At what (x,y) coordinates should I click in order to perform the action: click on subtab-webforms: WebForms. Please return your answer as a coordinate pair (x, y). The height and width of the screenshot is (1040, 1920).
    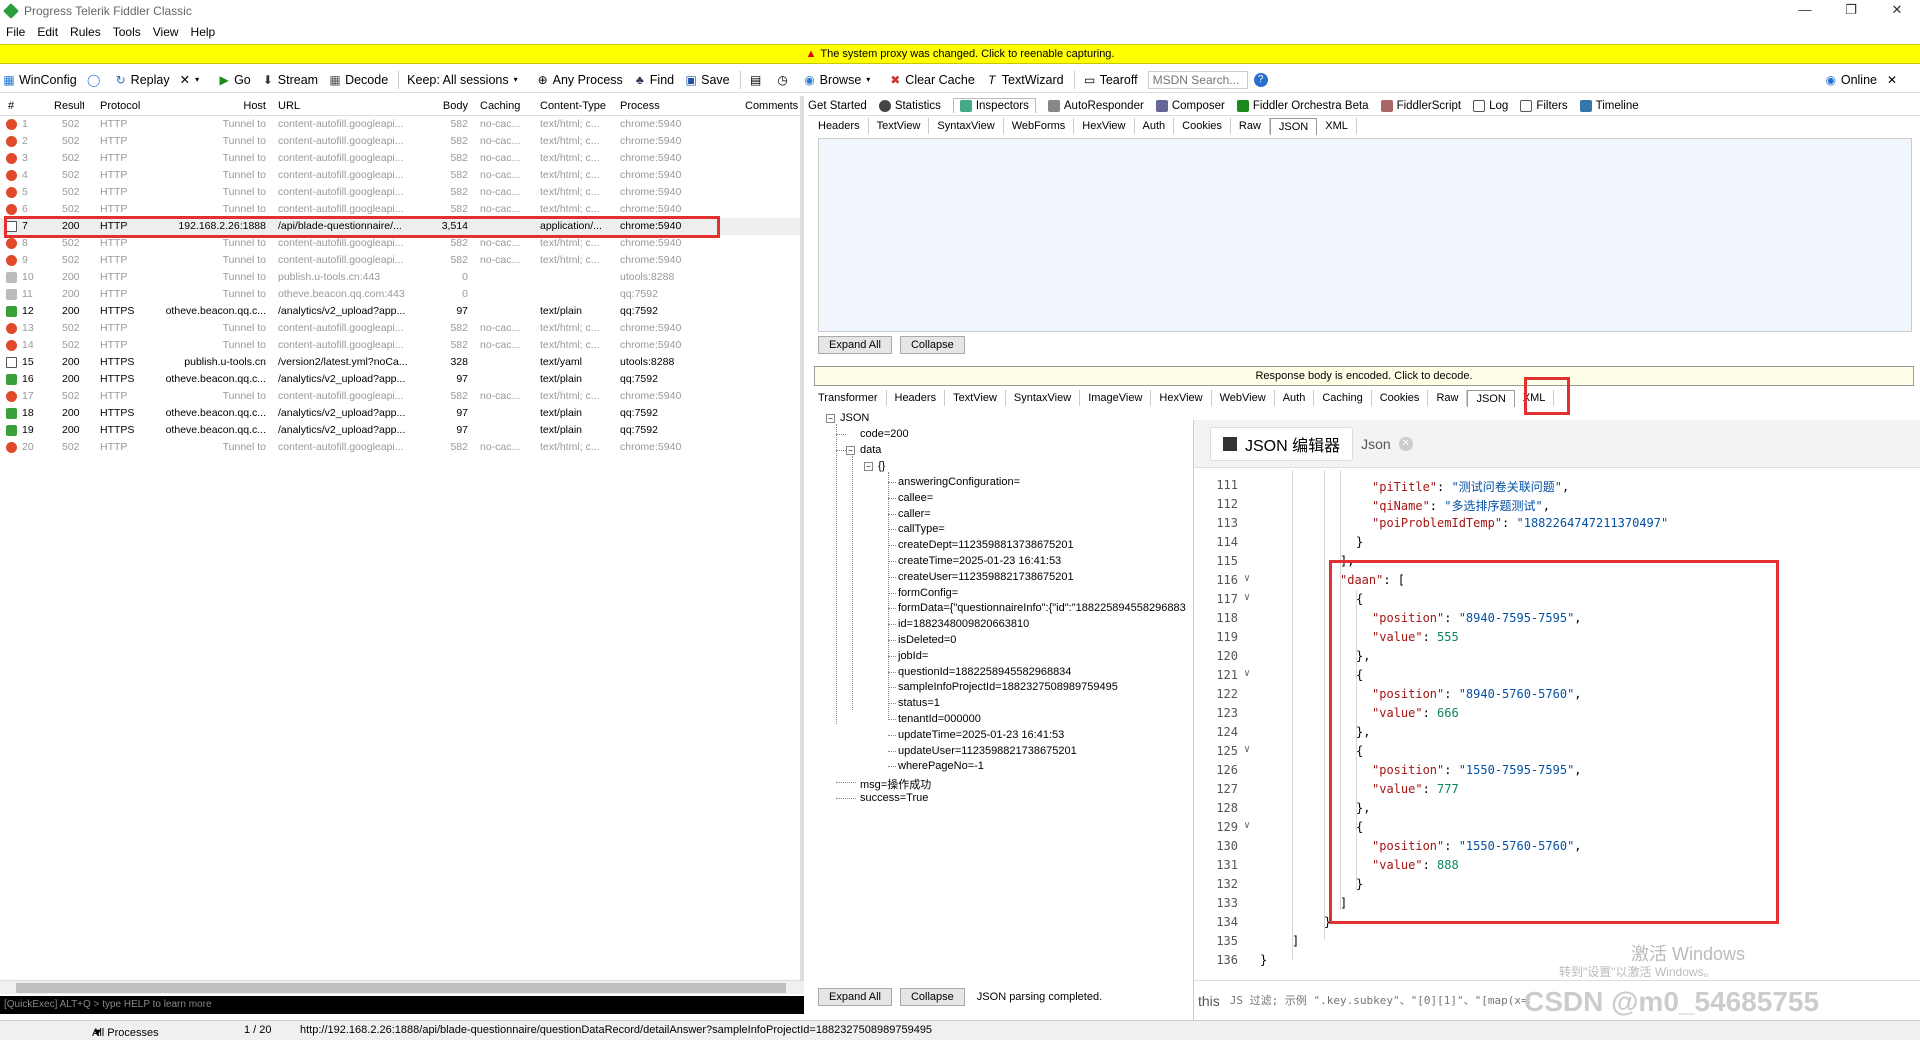
    Looking at the image, I should click on (1039, 126).